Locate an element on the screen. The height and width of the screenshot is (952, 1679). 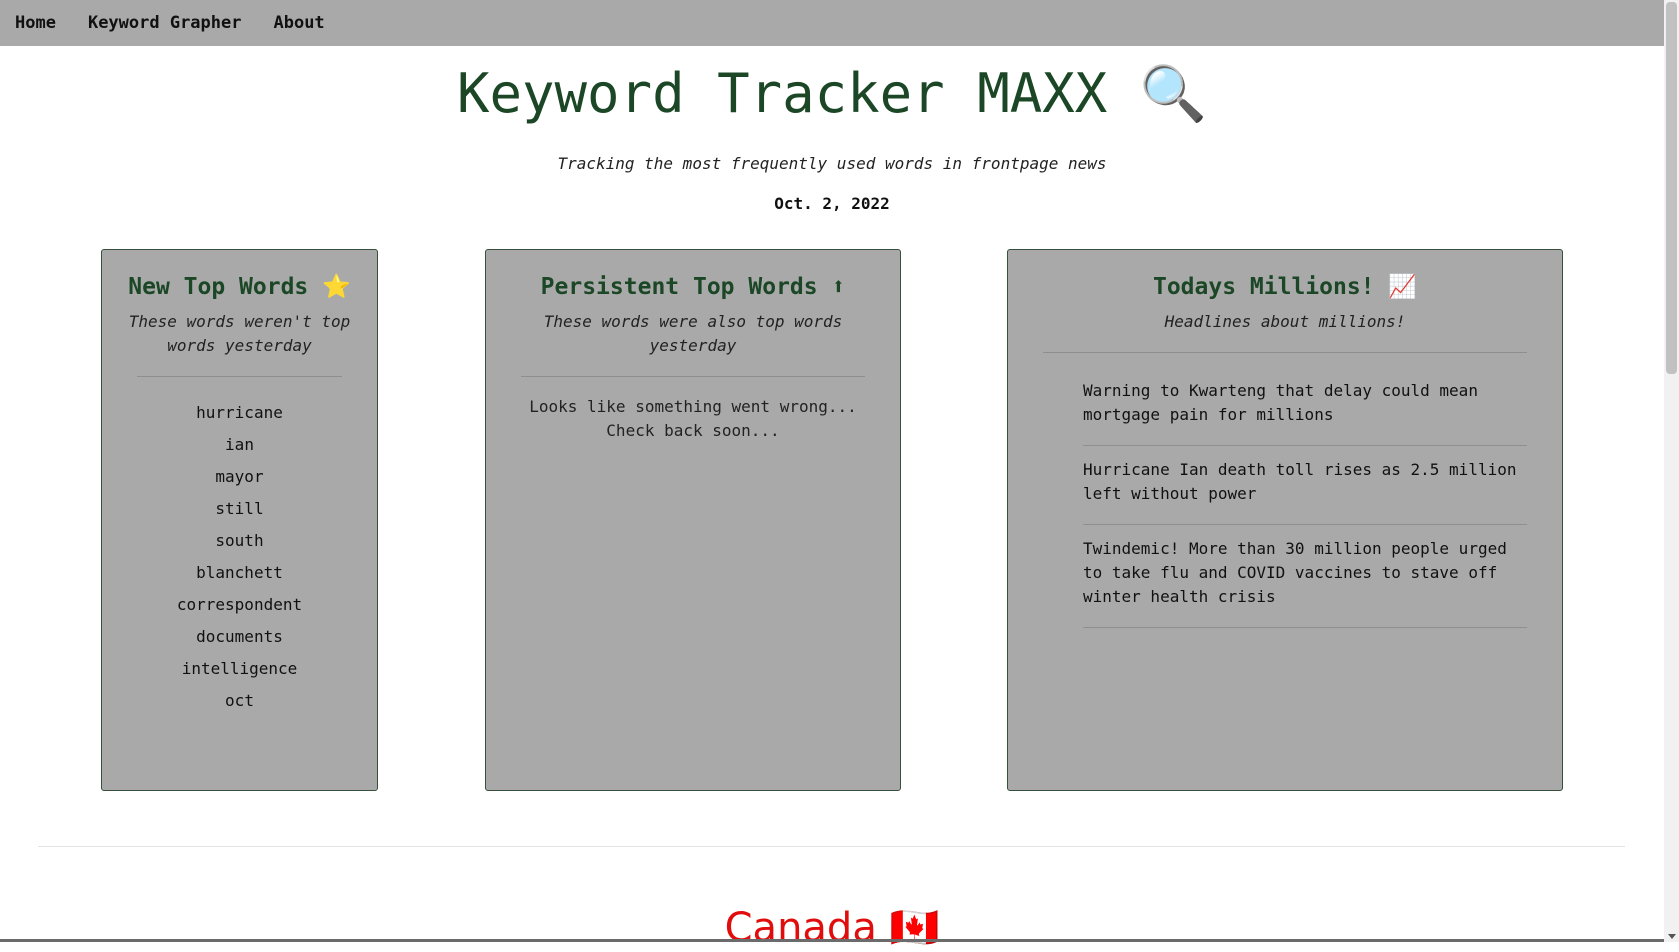
todays-millions-title: Todays Millions! 📈 is located at coordinates (1285, 287).